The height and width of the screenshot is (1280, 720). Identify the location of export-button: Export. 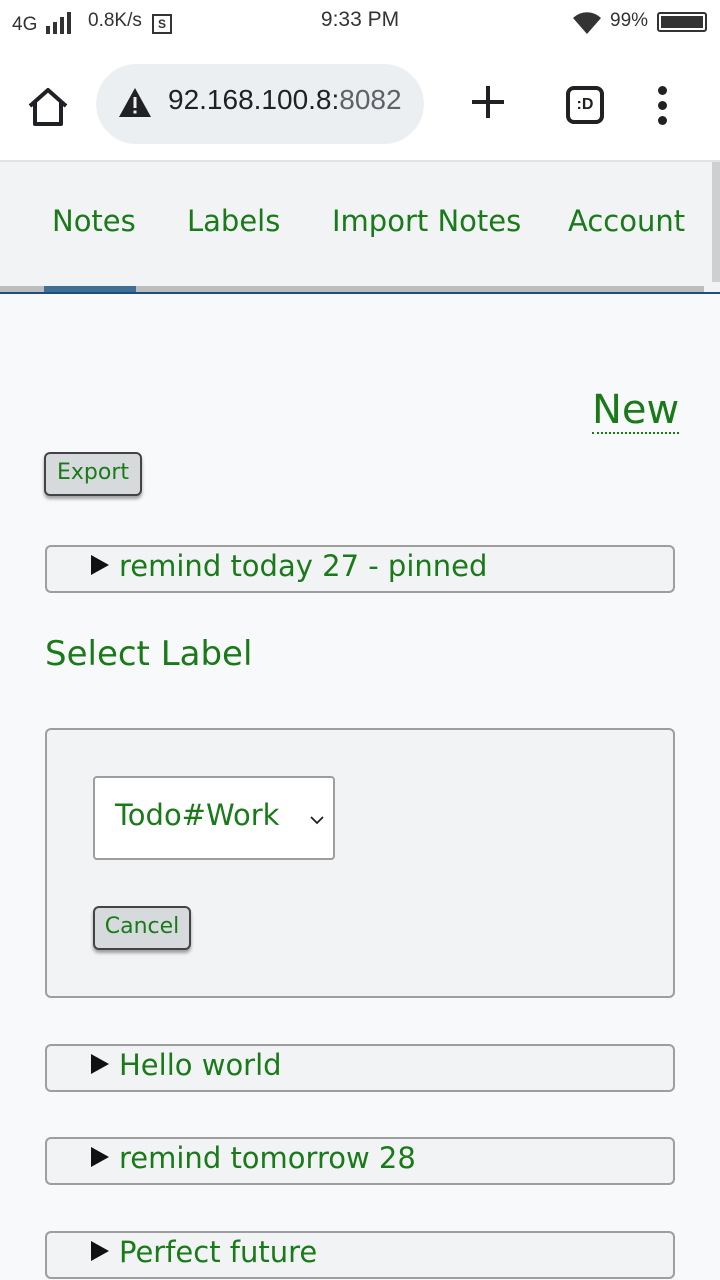
(93, 474).